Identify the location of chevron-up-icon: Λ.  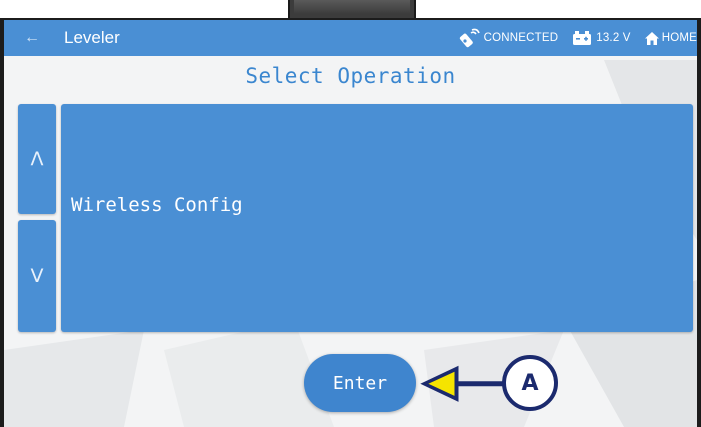
(37, 159).